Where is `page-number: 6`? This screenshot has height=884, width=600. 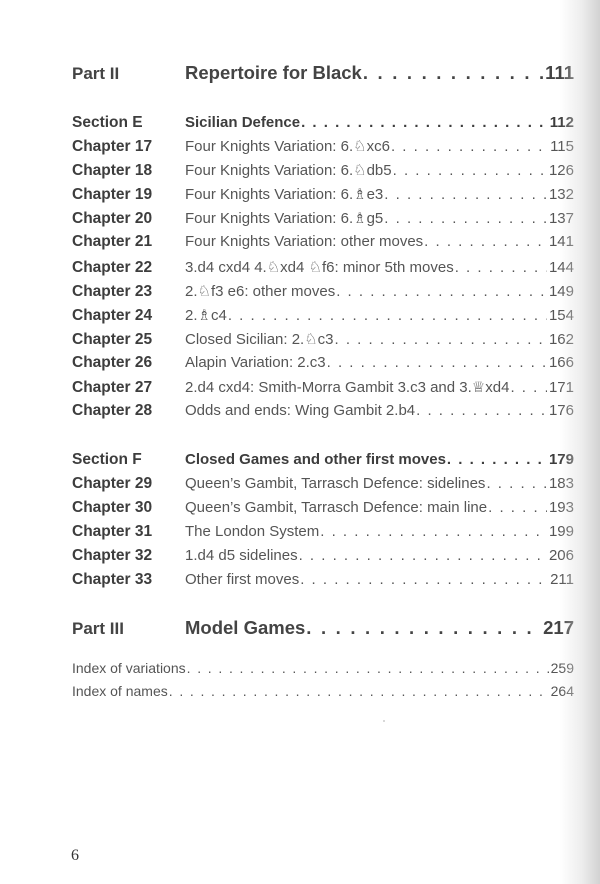
page-number: 6 is located at coordinates (75, 855).